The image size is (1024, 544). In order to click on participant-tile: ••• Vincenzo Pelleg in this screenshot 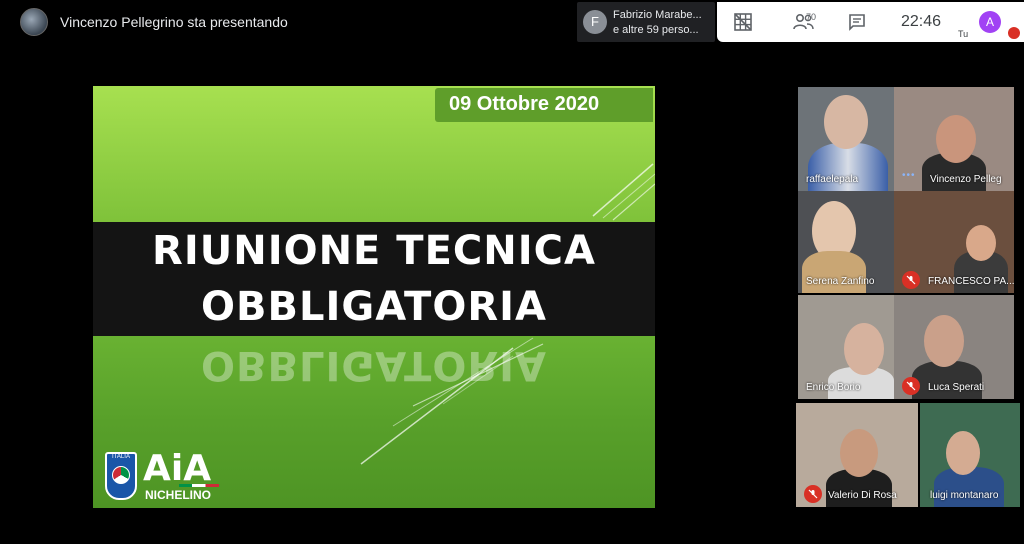, I will do `click(954, 139)`.